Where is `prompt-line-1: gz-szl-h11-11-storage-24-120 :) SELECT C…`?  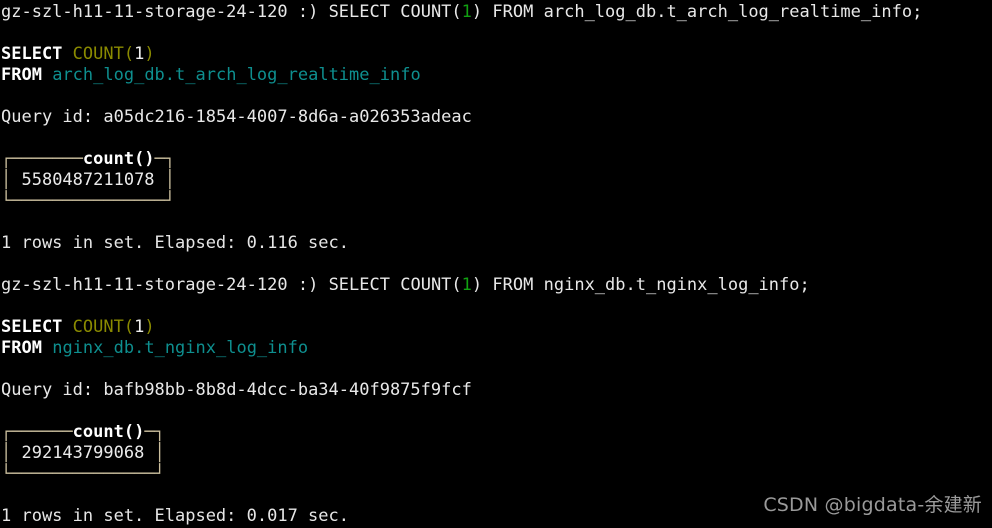
prompt-line-1: gz-szl-h11-11-storage-24-120 :) SELECT C… is located at coordinates (496, 12).